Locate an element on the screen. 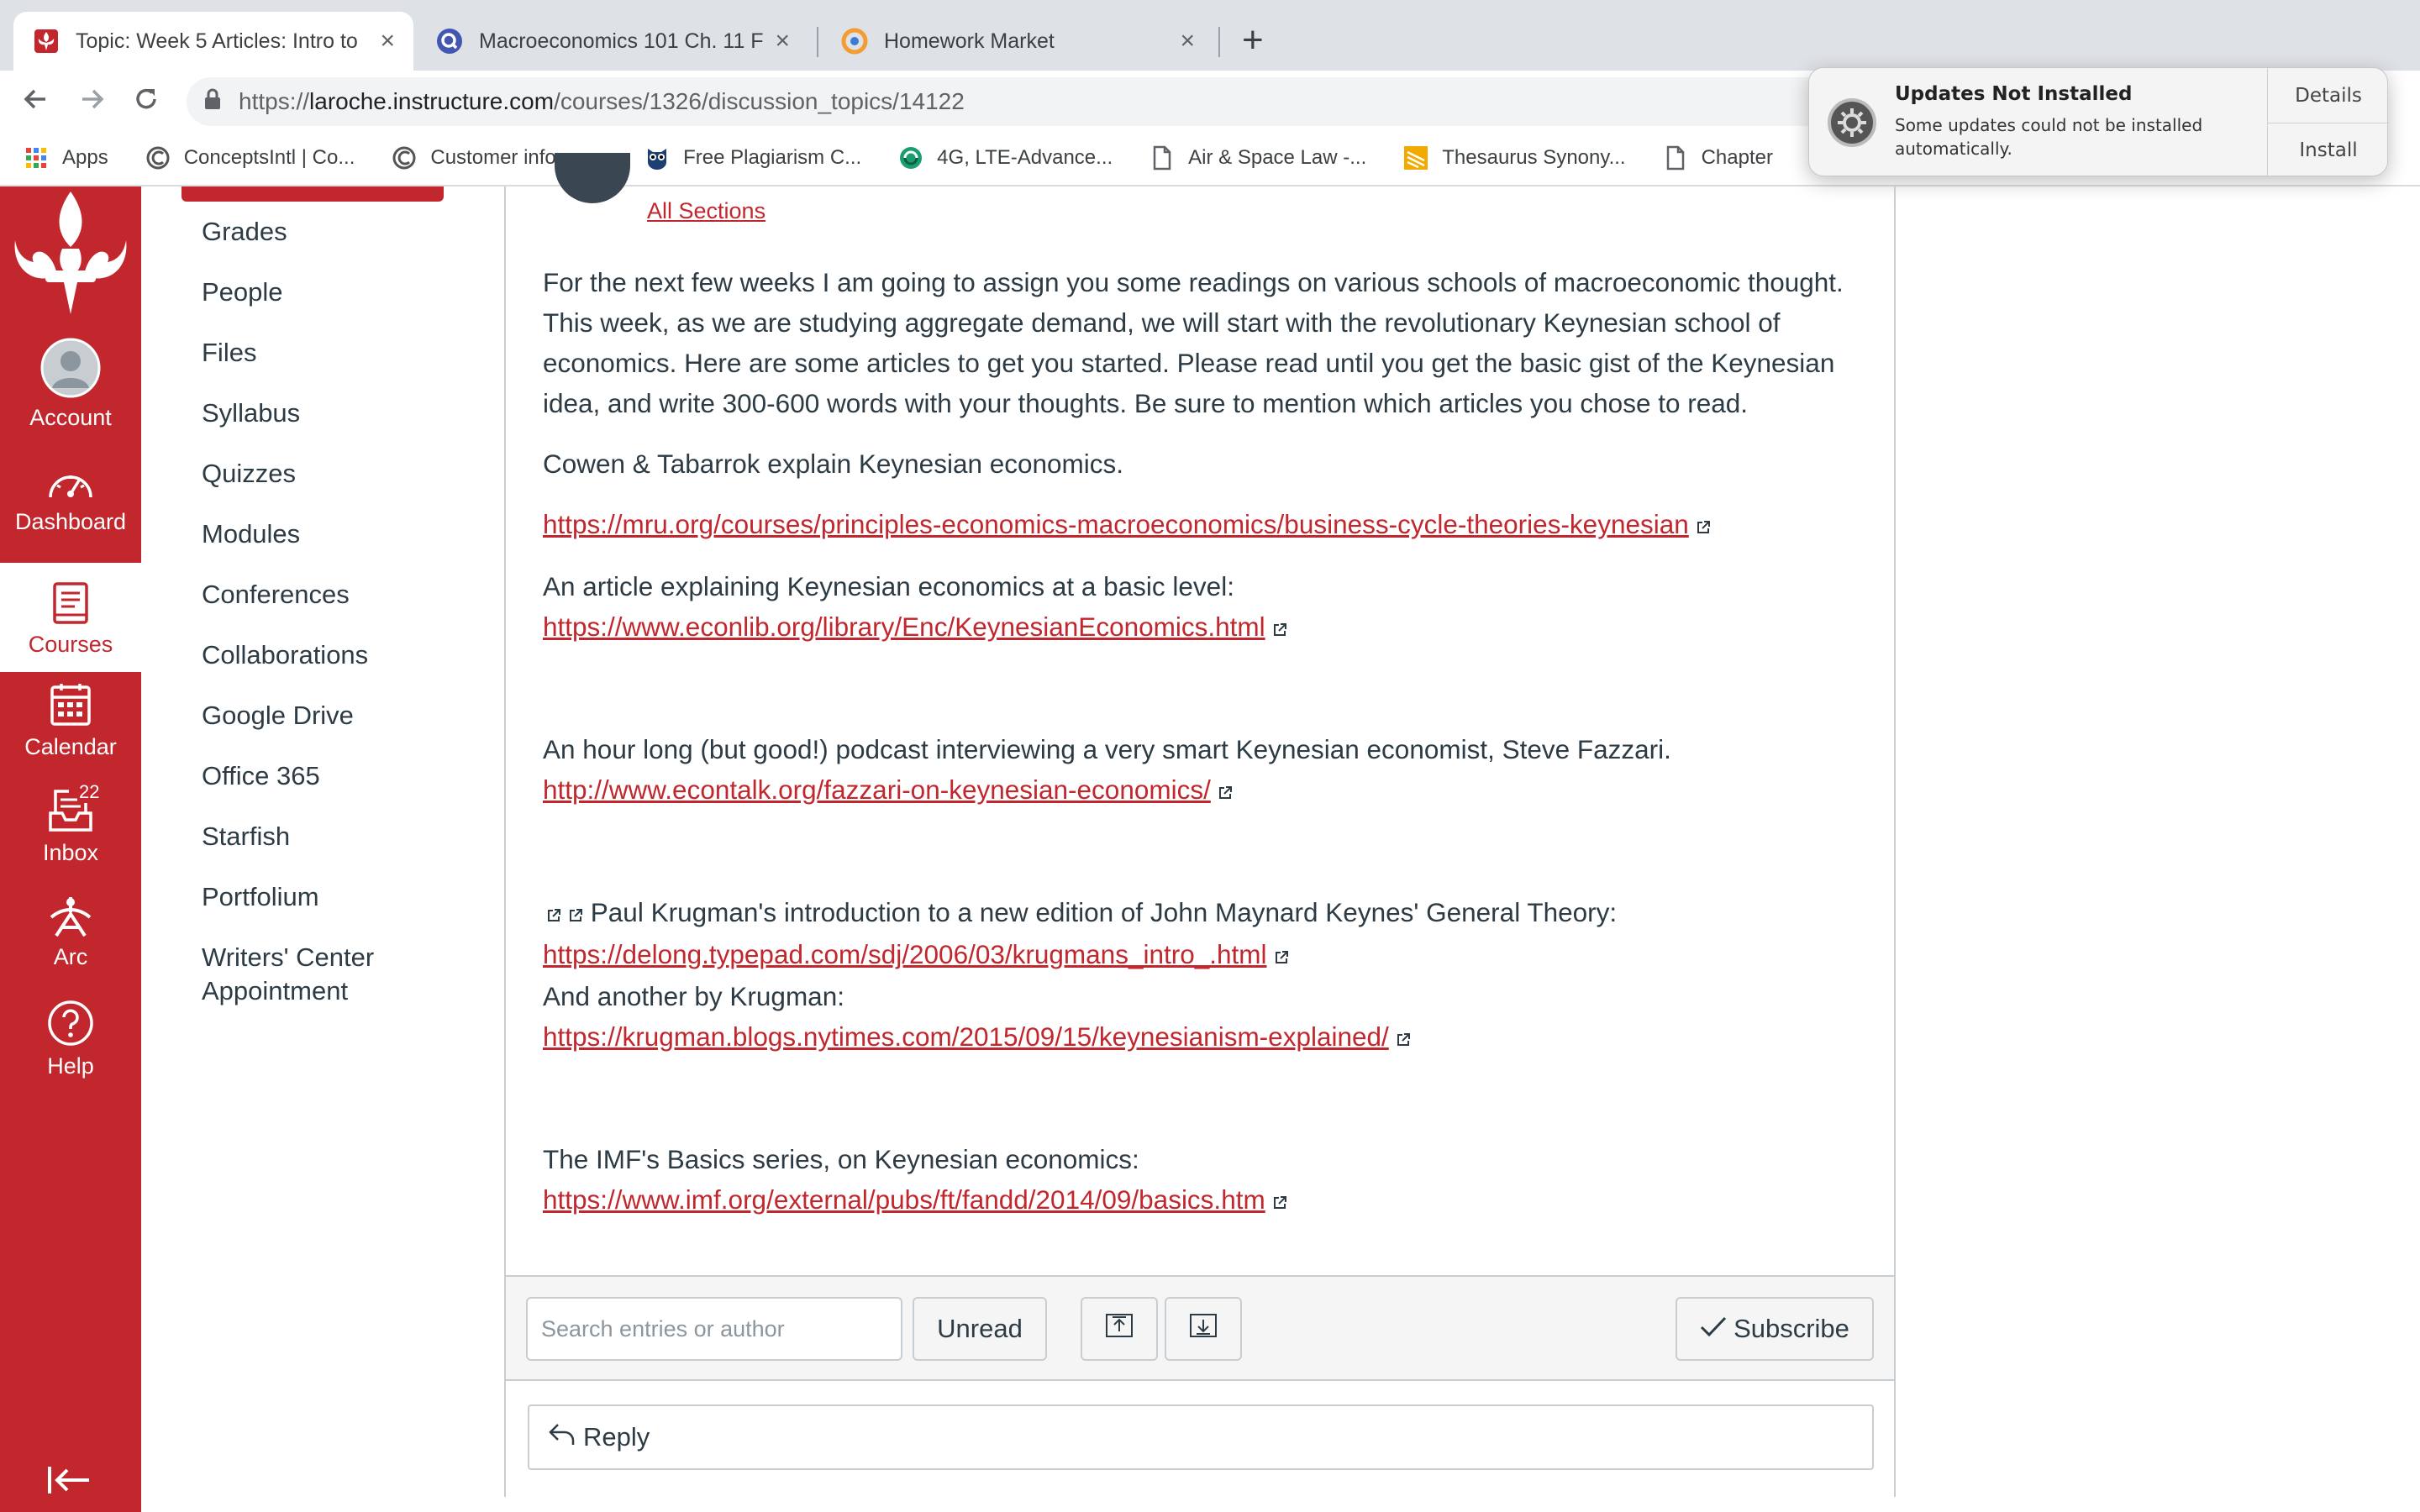  nav-courses: Courses is located at coordinates (70, 617).